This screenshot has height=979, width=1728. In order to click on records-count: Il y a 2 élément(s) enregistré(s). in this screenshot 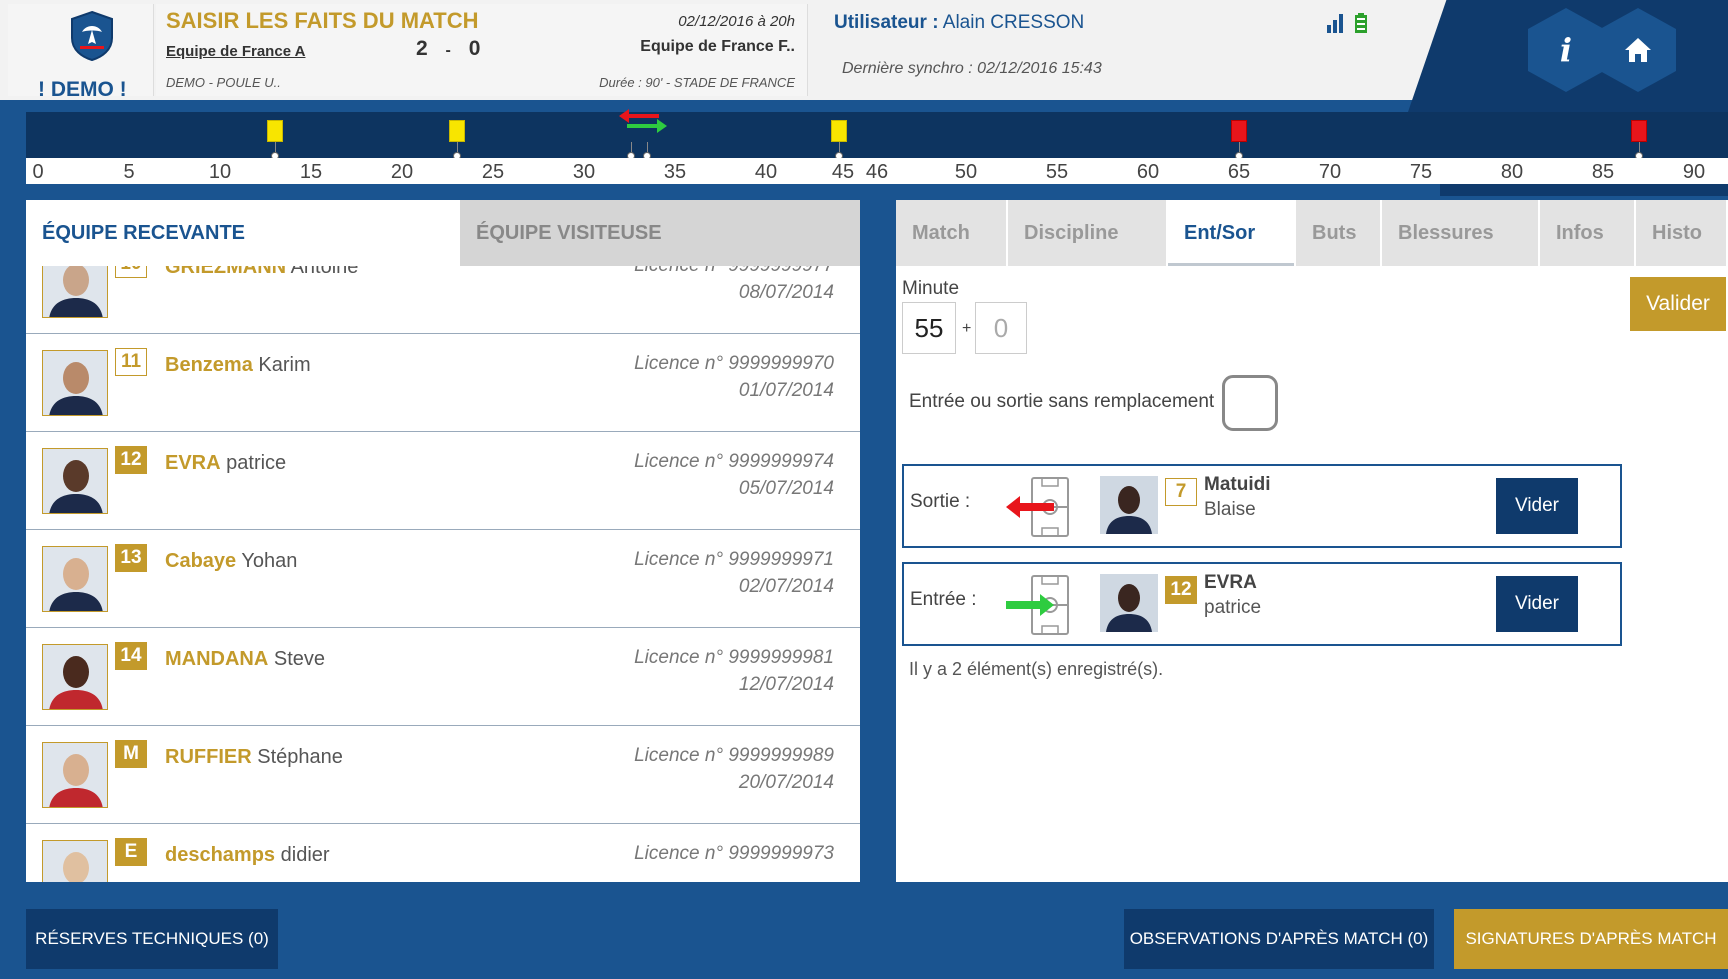, I will do `click(1036, 669)`.